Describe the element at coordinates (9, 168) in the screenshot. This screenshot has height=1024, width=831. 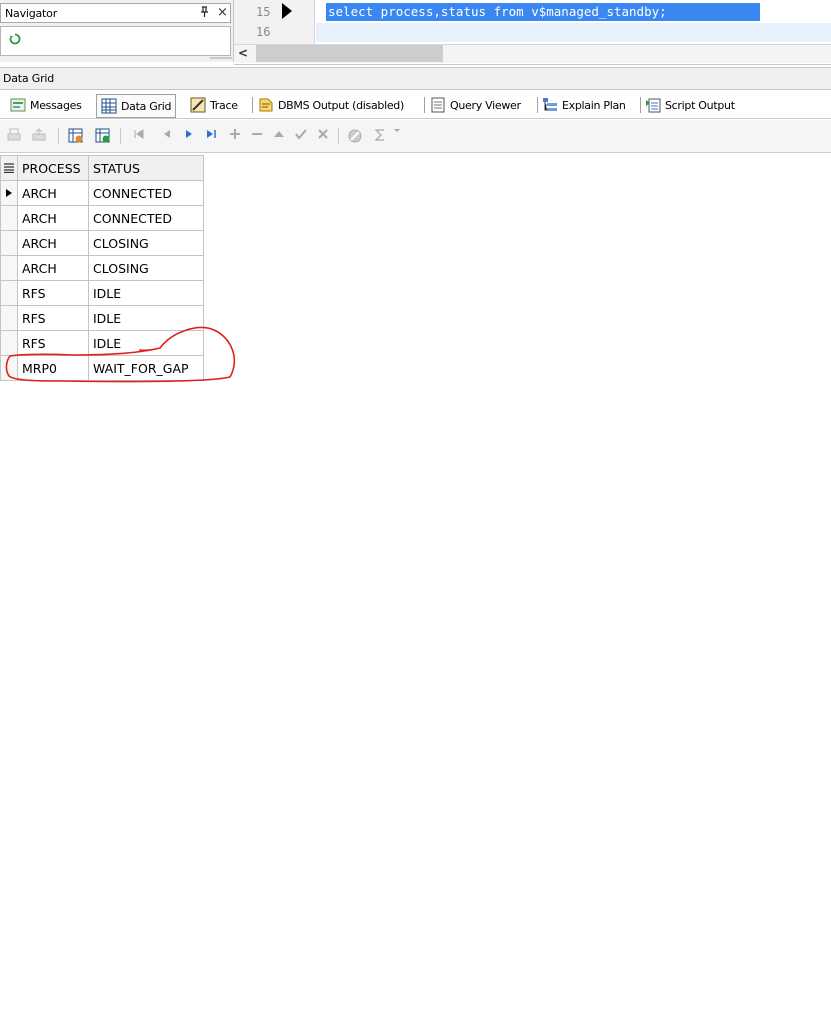
I see `row-selector-header` at that location.